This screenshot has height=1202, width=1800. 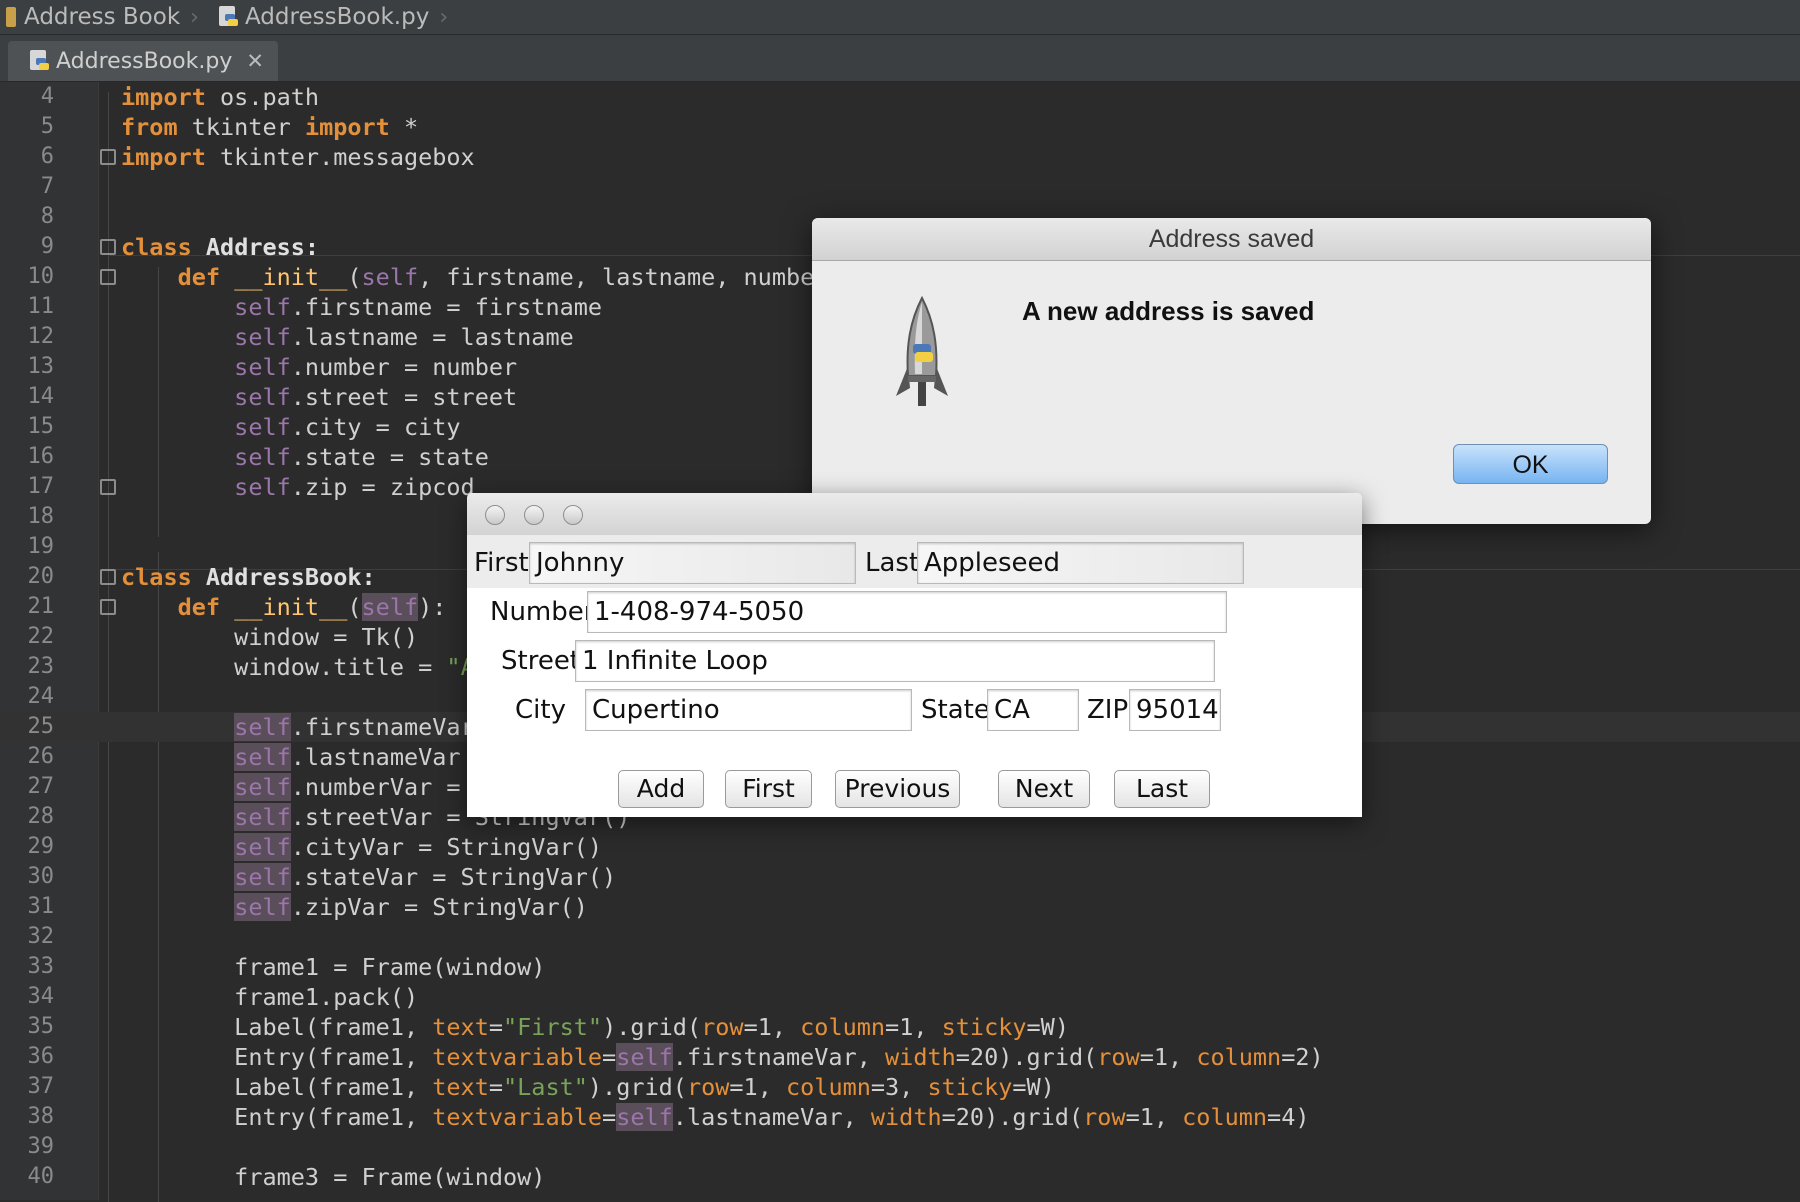 What do you see at coordinates (41, 366) in the screenshot?
I see `line-number: 13` at bounding box center [41, 366].